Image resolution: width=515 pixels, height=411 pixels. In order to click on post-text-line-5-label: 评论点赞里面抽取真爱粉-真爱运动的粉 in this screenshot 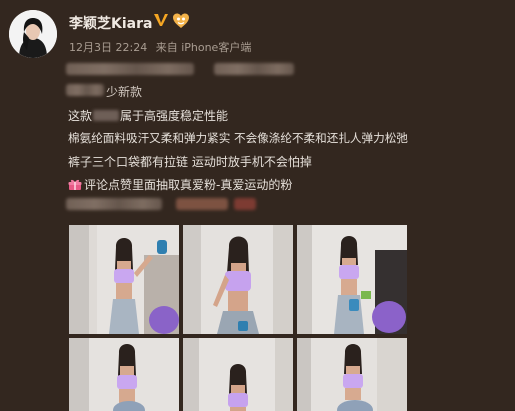, I will do `click(188, 185)`.